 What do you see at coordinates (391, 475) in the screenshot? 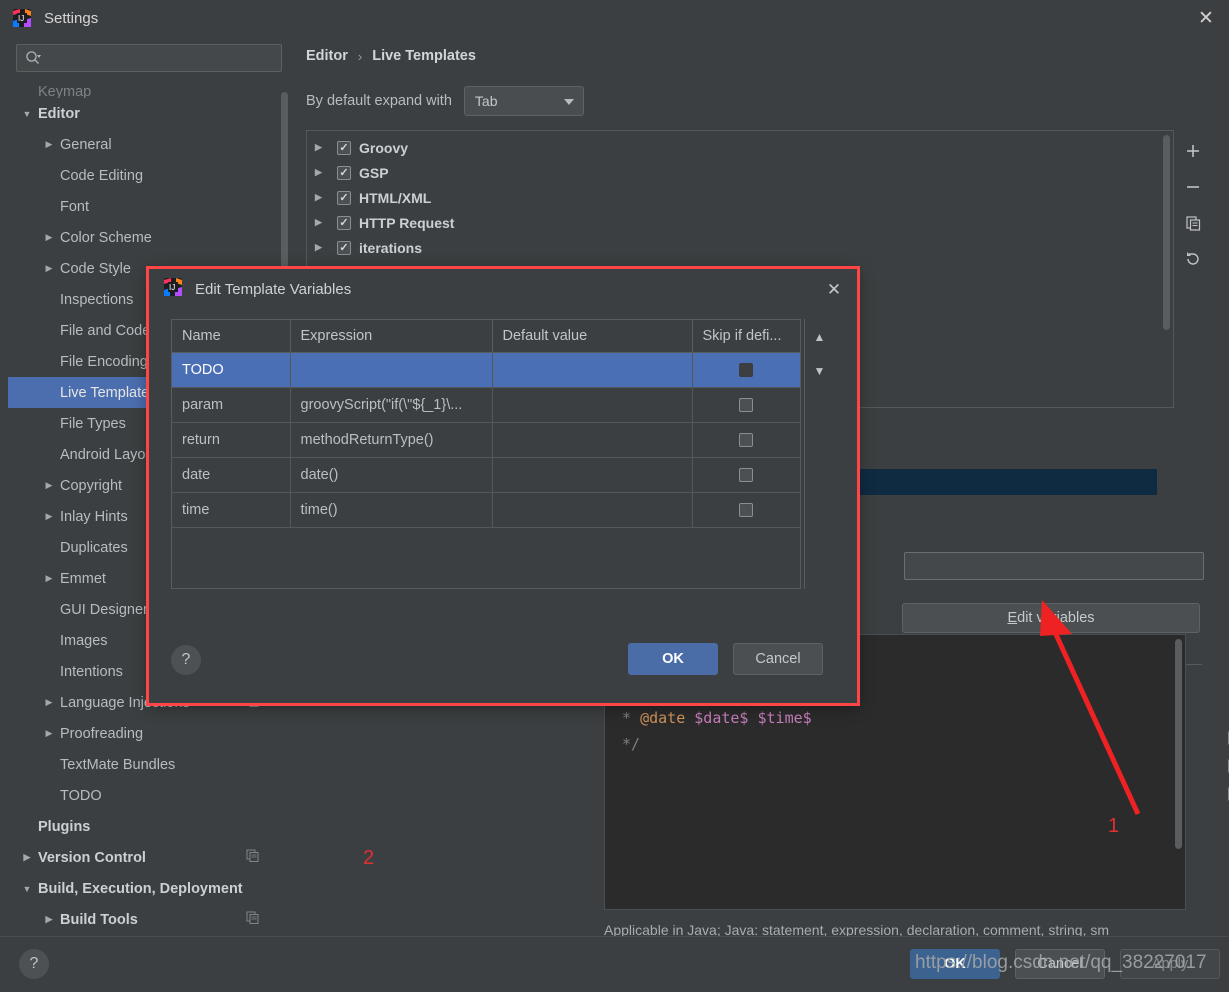
I see `table-cell-expression: date()` at bounding box center [391, 475].